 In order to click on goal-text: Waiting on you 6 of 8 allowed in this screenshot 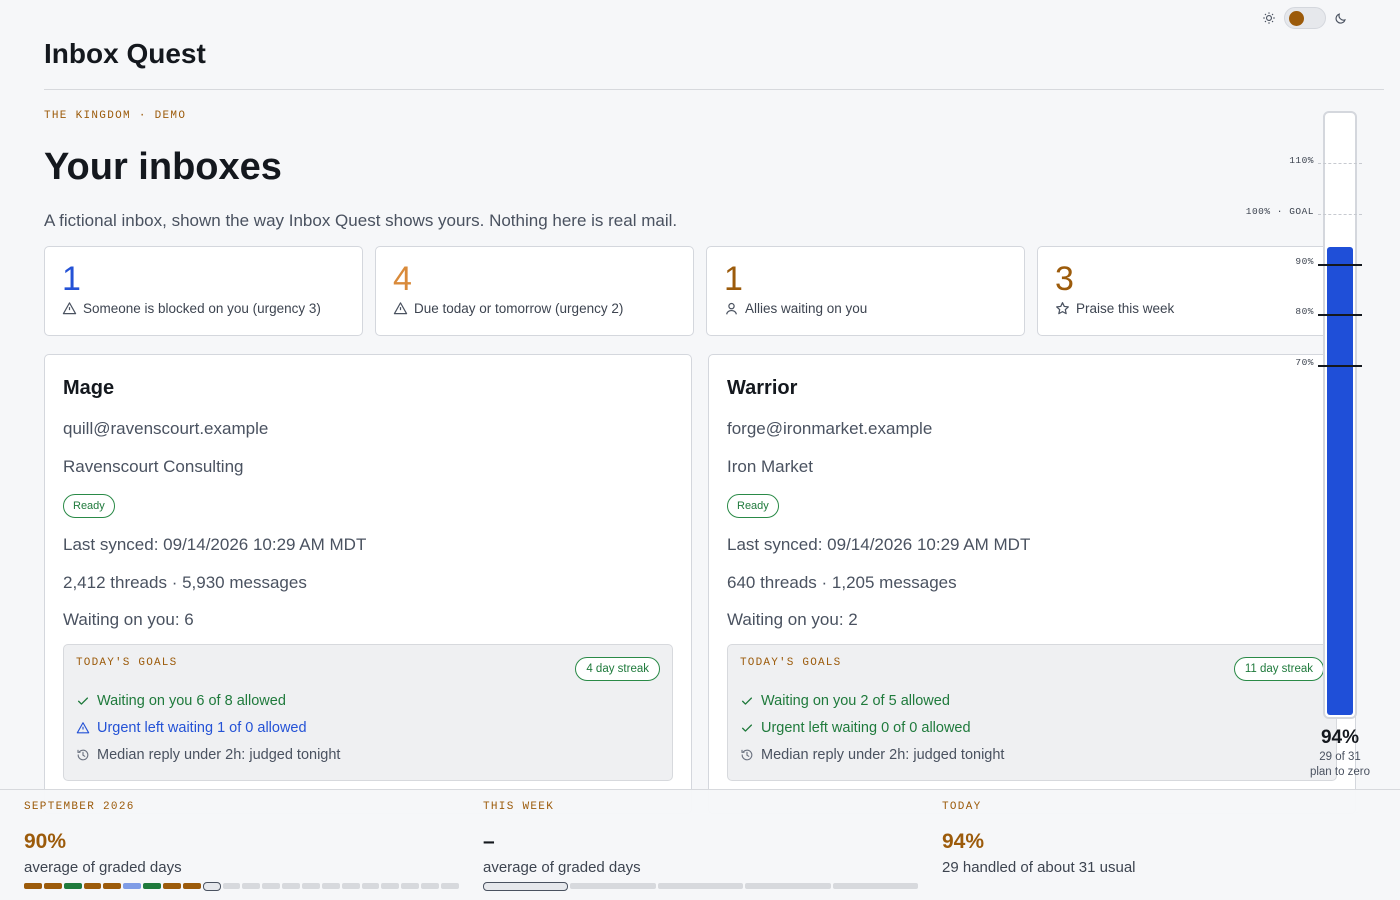, I will do `click(191, 701)`.